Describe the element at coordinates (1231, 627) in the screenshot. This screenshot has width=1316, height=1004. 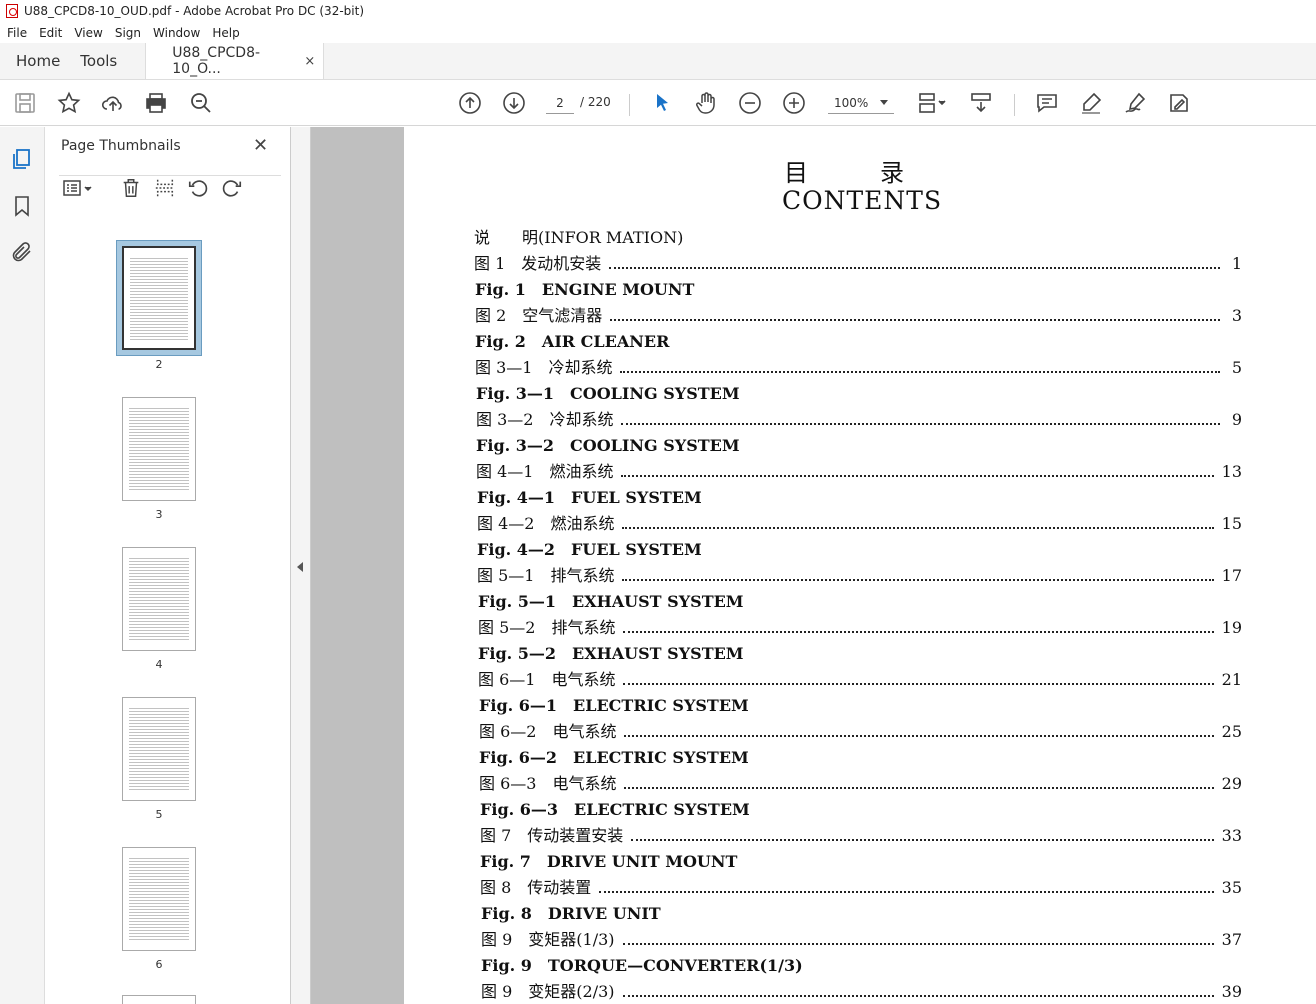
I see `toc-page-number: 19` at that location.